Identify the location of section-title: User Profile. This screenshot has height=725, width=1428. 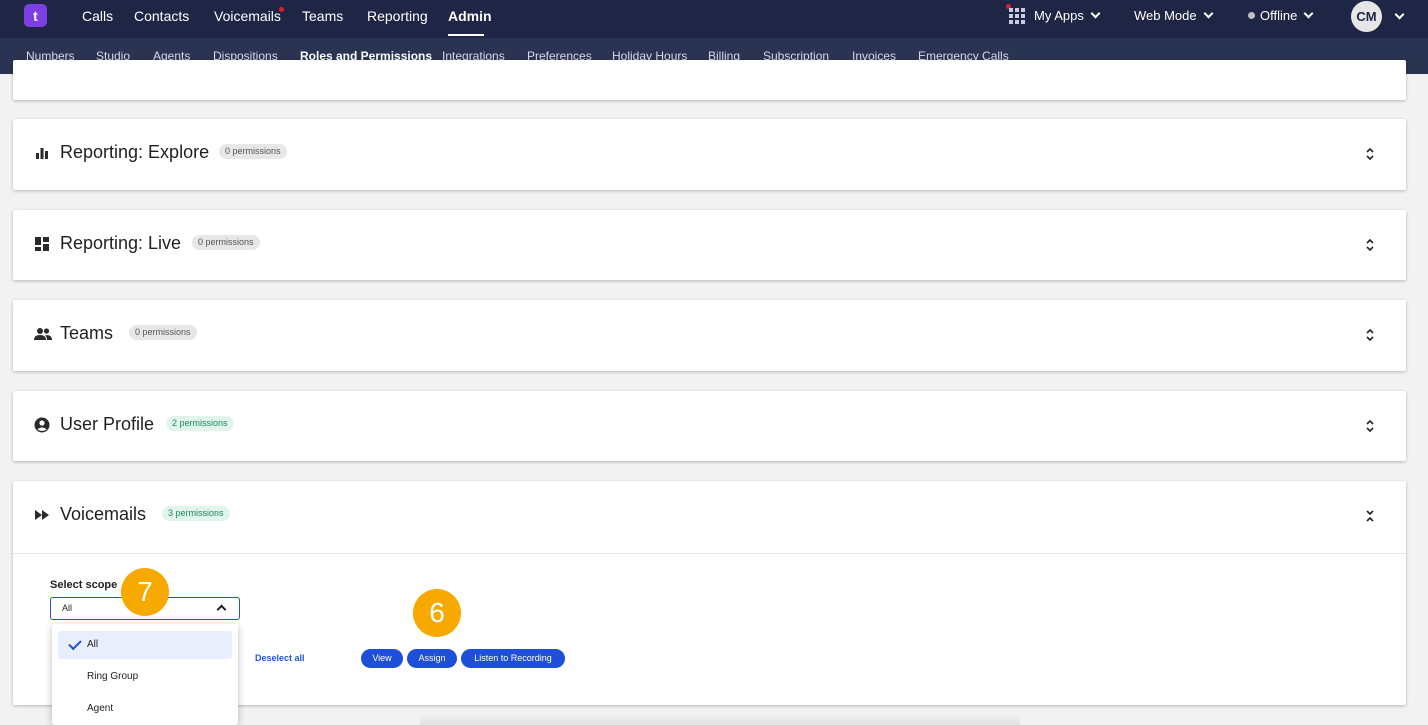
(107, 424).